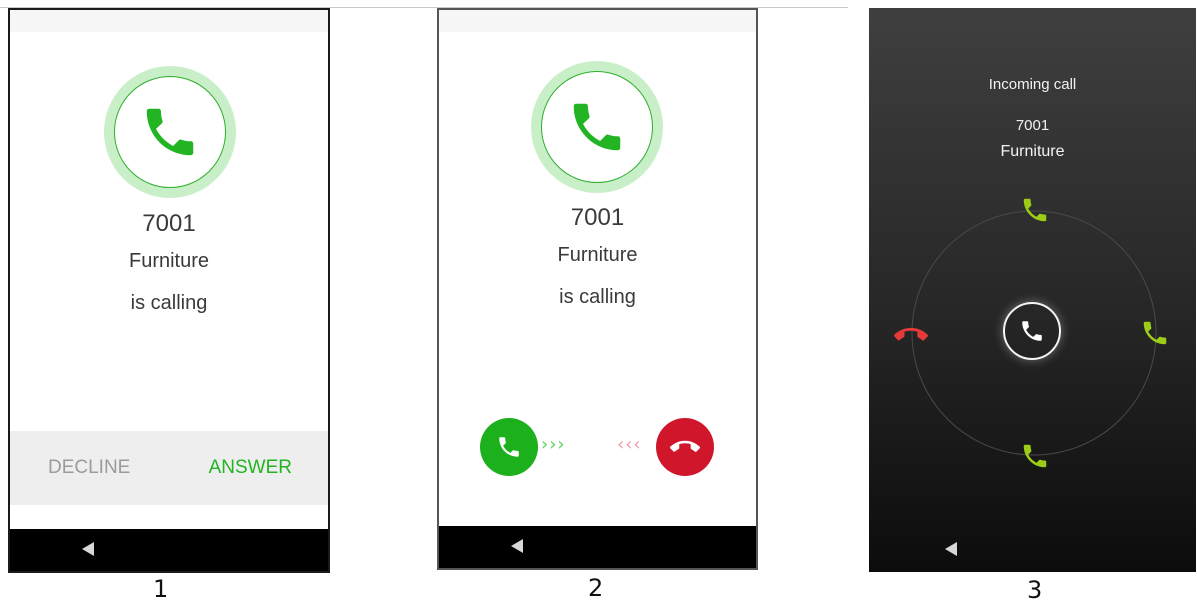 Image resolution: width=1197 pixels, height=604 pixels. I want to click on answer-chevrons: ›››, so click(553, 444).